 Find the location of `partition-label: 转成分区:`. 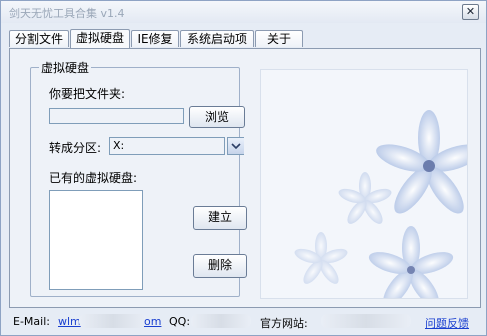

partition-label: 转成分区: is located at coordinates (75, 148).